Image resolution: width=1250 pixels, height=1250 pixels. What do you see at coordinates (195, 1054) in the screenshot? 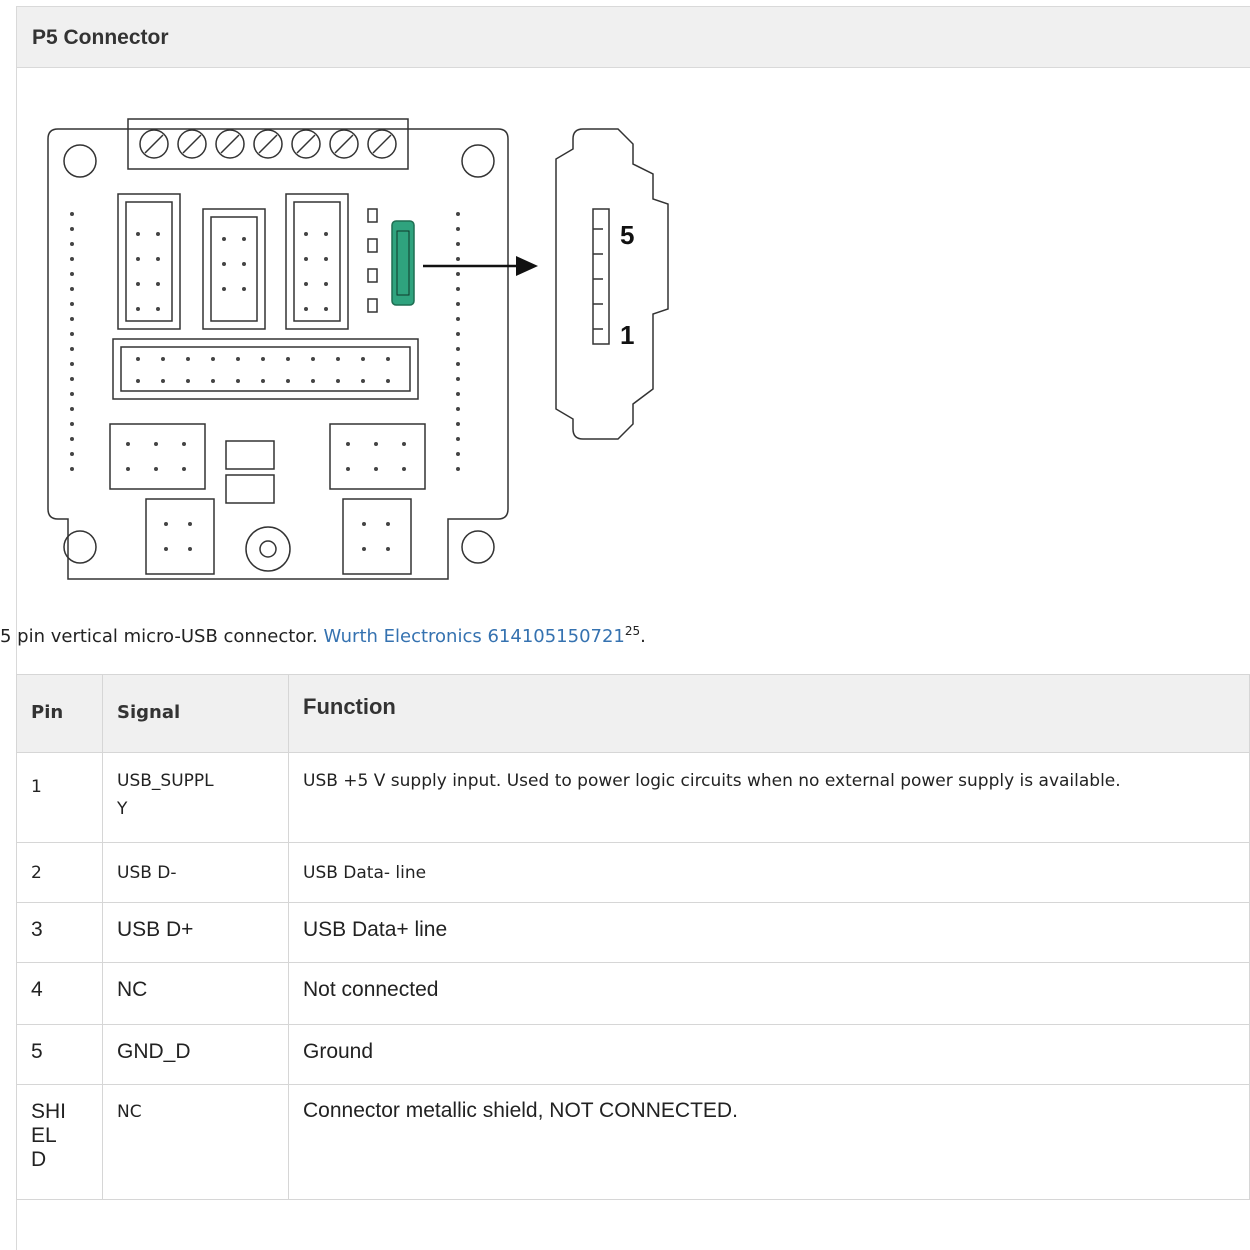
I see `signal-cell: GND_D` at bounding box center [195, 1054].